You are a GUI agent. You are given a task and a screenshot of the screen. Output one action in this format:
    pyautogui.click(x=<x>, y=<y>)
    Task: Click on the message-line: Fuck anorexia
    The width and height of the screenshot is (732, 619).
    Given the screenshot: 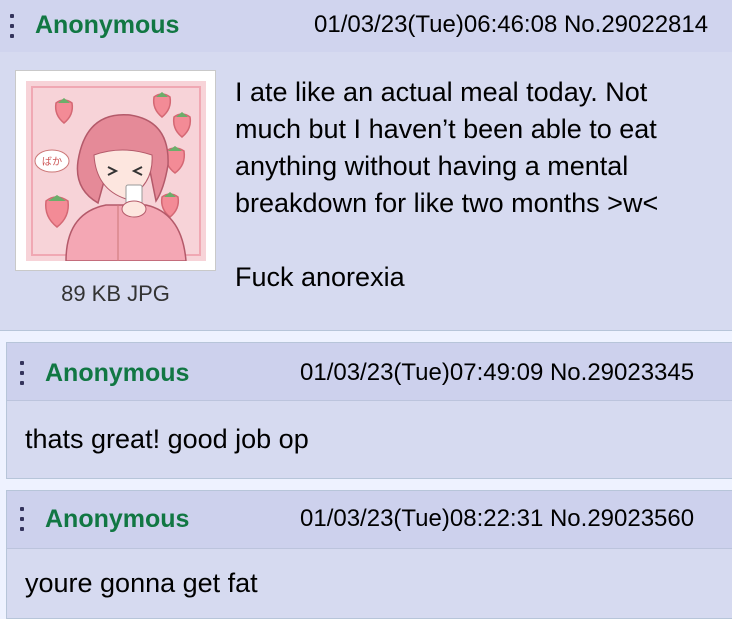 What is the action you would take?
    pyautogui.click(x=320, y=277)
    